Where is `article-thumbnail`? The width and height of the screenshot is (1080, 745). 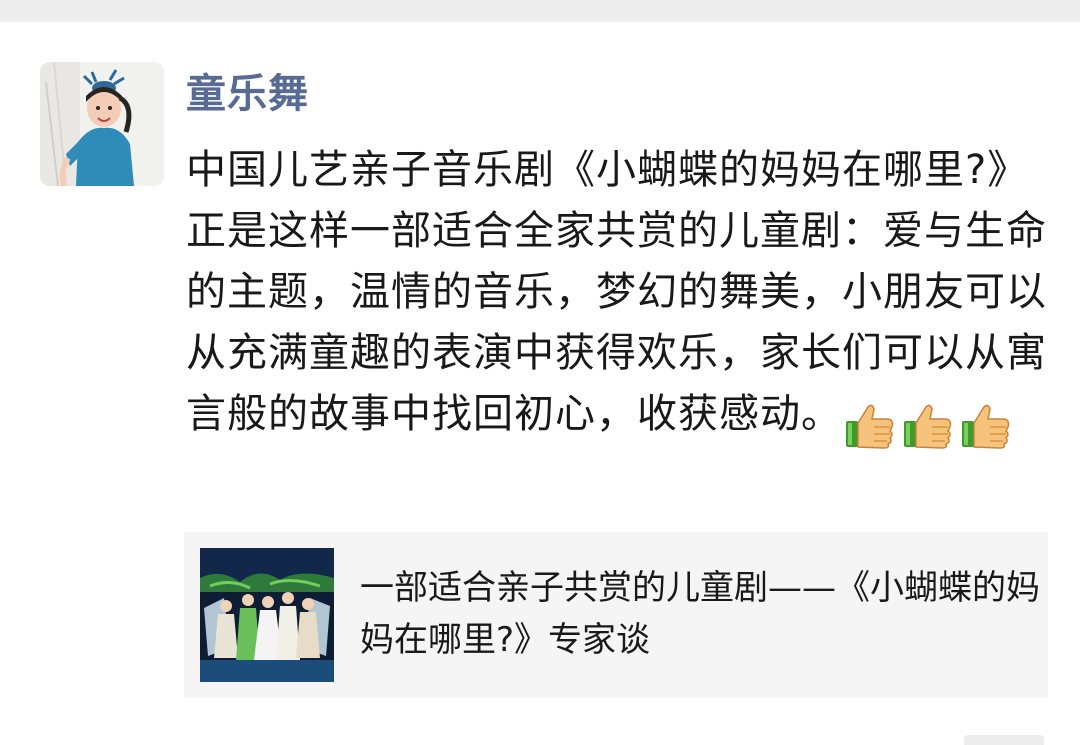 article-thumbnail is located at coordinates (267, 615).